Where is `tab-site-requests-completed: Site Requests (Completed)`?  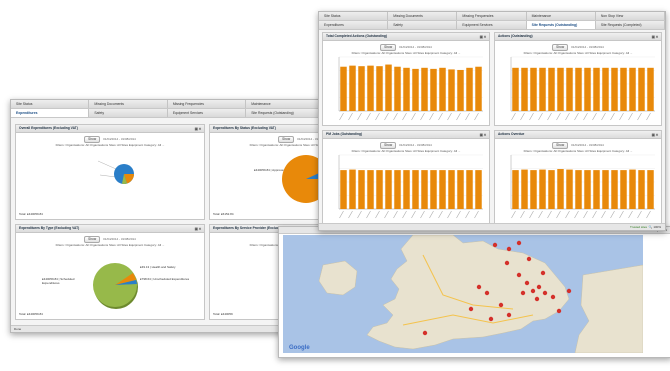
tab-site-requests-completed: Site Requests (Completed) is located at coordinates (630, 25).